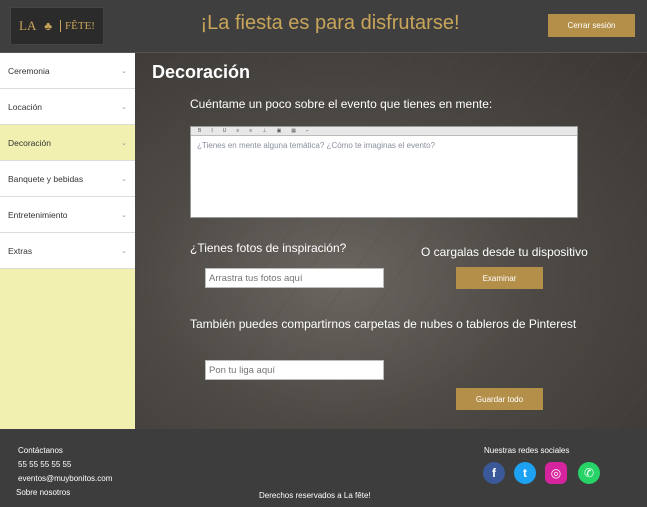 This screenshot has height=507, width=647. Describe the element at coordinates (591, 25) in the screenshot. I see `logout-button: Cerrar sesión` at that location.